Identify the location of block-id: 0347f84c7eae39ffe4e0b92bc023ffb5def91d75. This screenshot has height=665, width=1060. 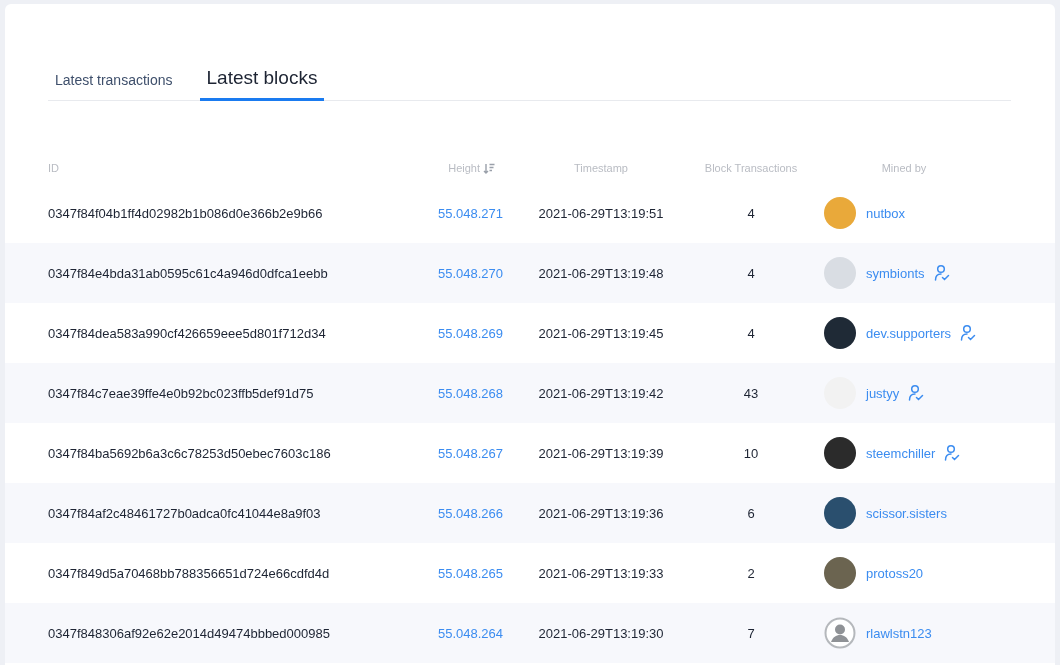
(181, 393).